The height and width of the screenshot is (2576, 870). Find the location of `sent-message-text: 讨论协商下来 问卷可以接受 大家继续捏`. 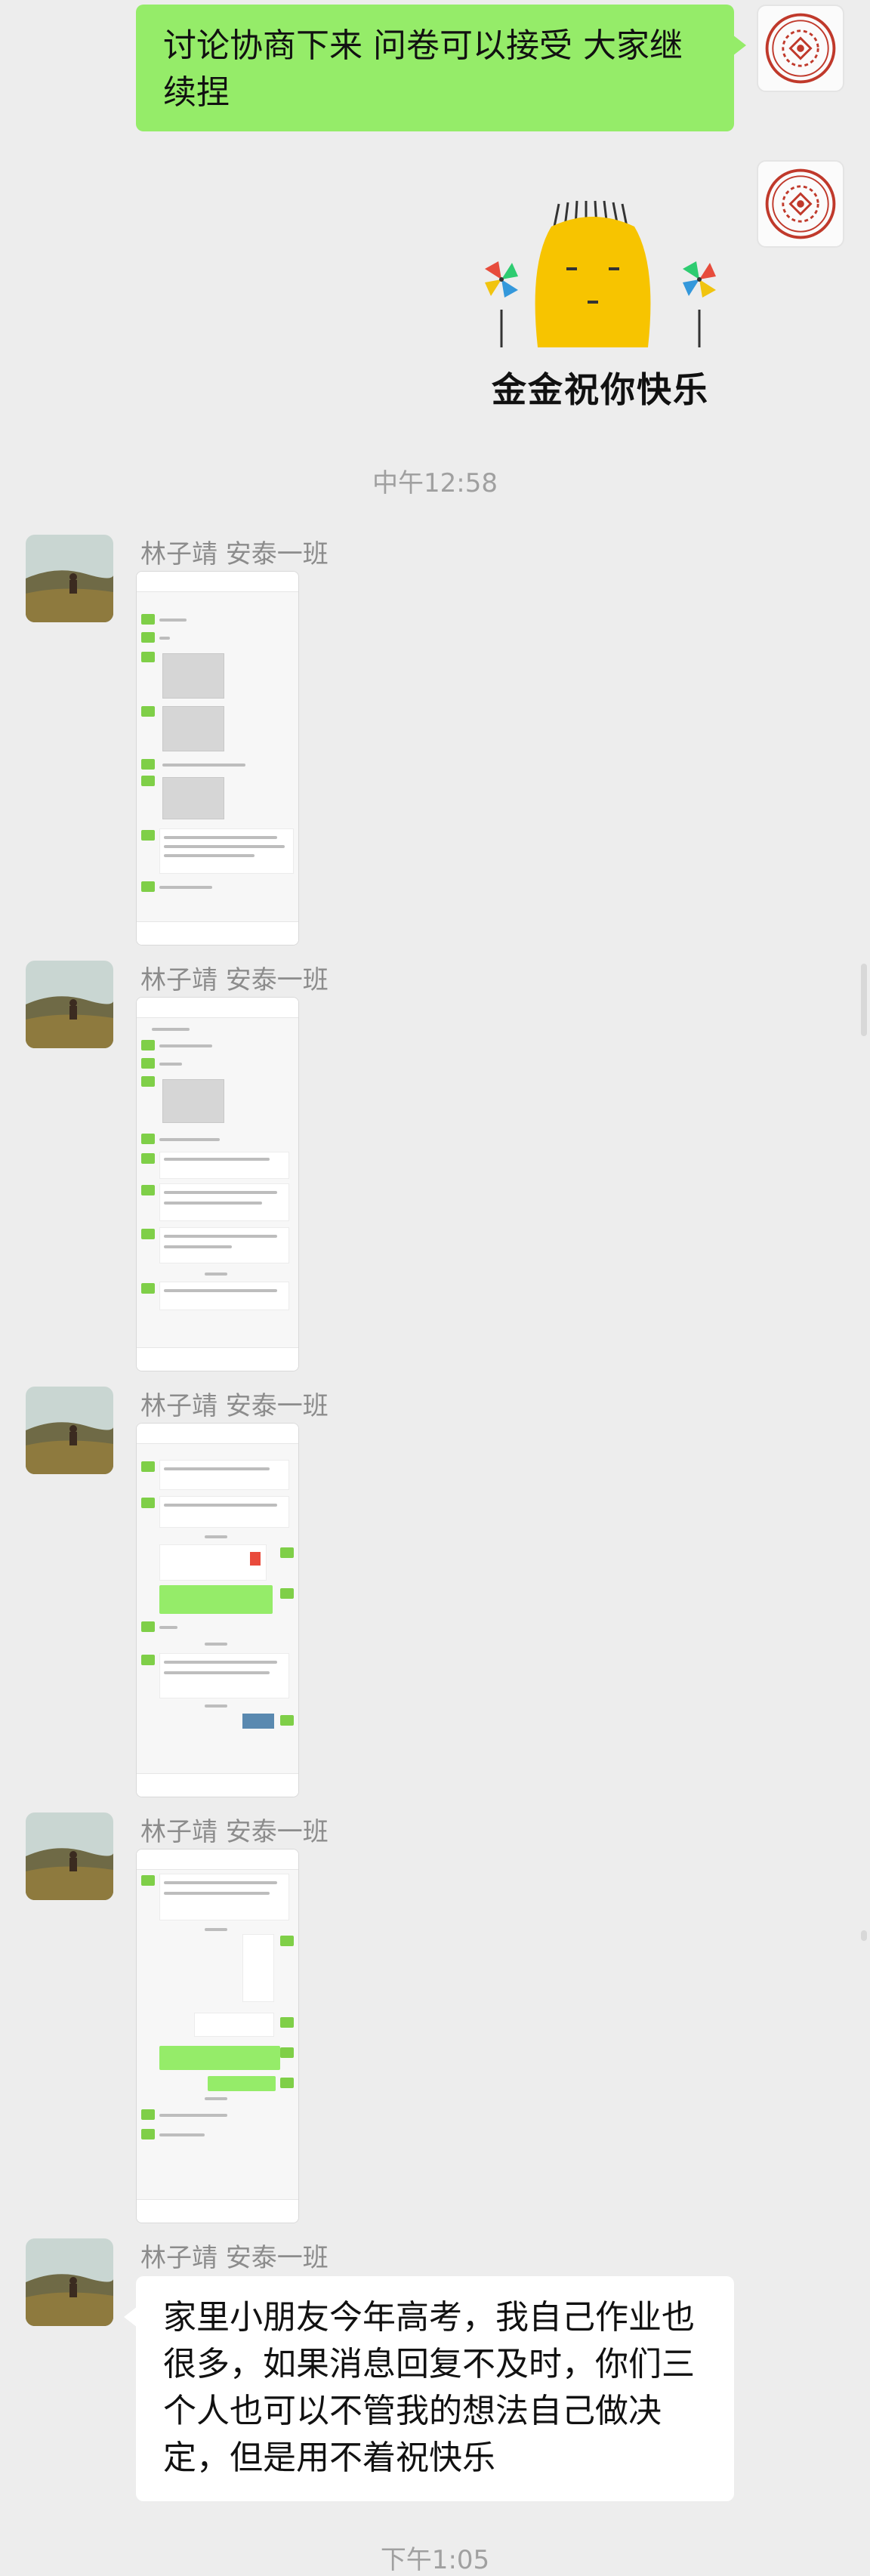

sent-message-text: 讨论协商下来 问卷可以接受 大家继续捏 is located at coordinates (423, 69).